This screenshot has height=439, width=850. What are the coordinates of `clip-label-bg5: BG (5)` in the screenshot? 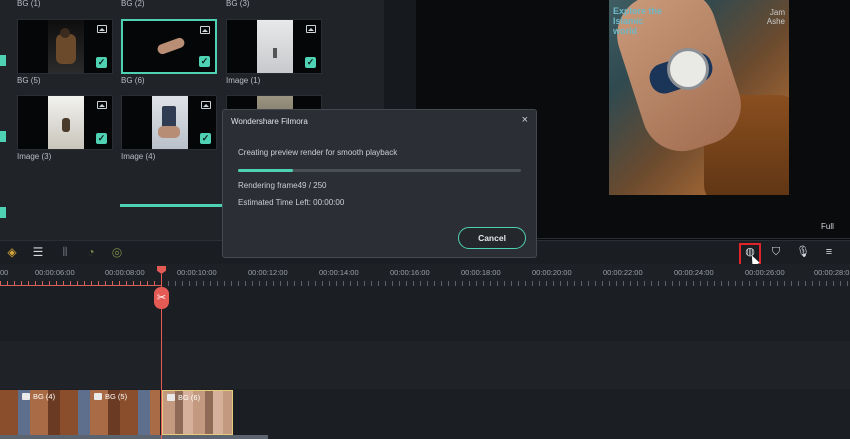 It's located at (116, 396).